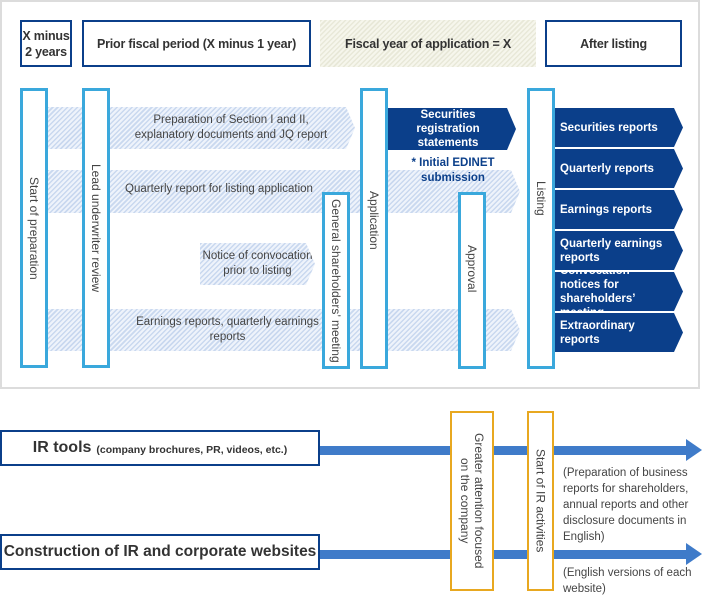  I want to click on task-label: Preparation of Section I and II,, so click(231, 120).